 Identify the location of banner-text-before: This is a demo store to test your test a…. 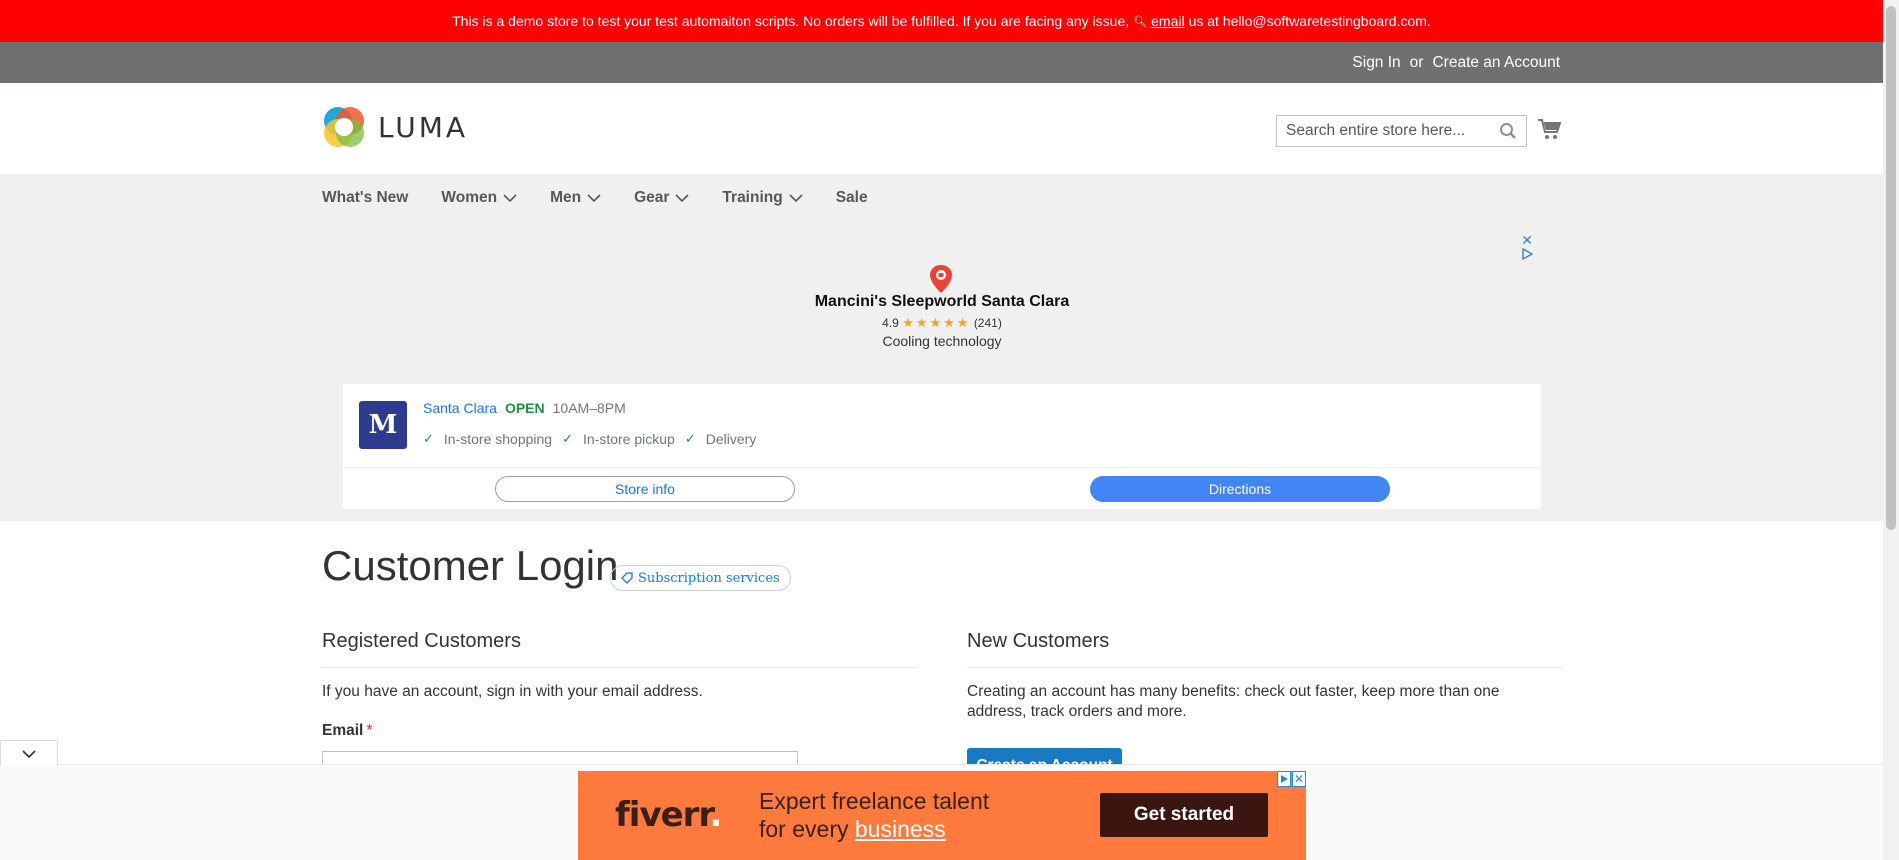
(791, 21).